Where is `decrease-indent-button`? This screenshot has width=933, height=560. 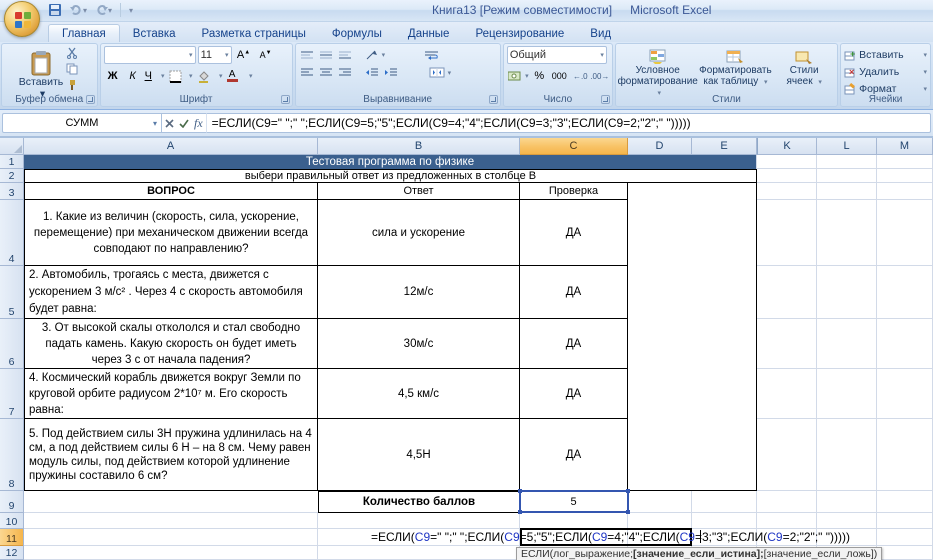
decrease-indent-button is located at coordinates (372, 73).